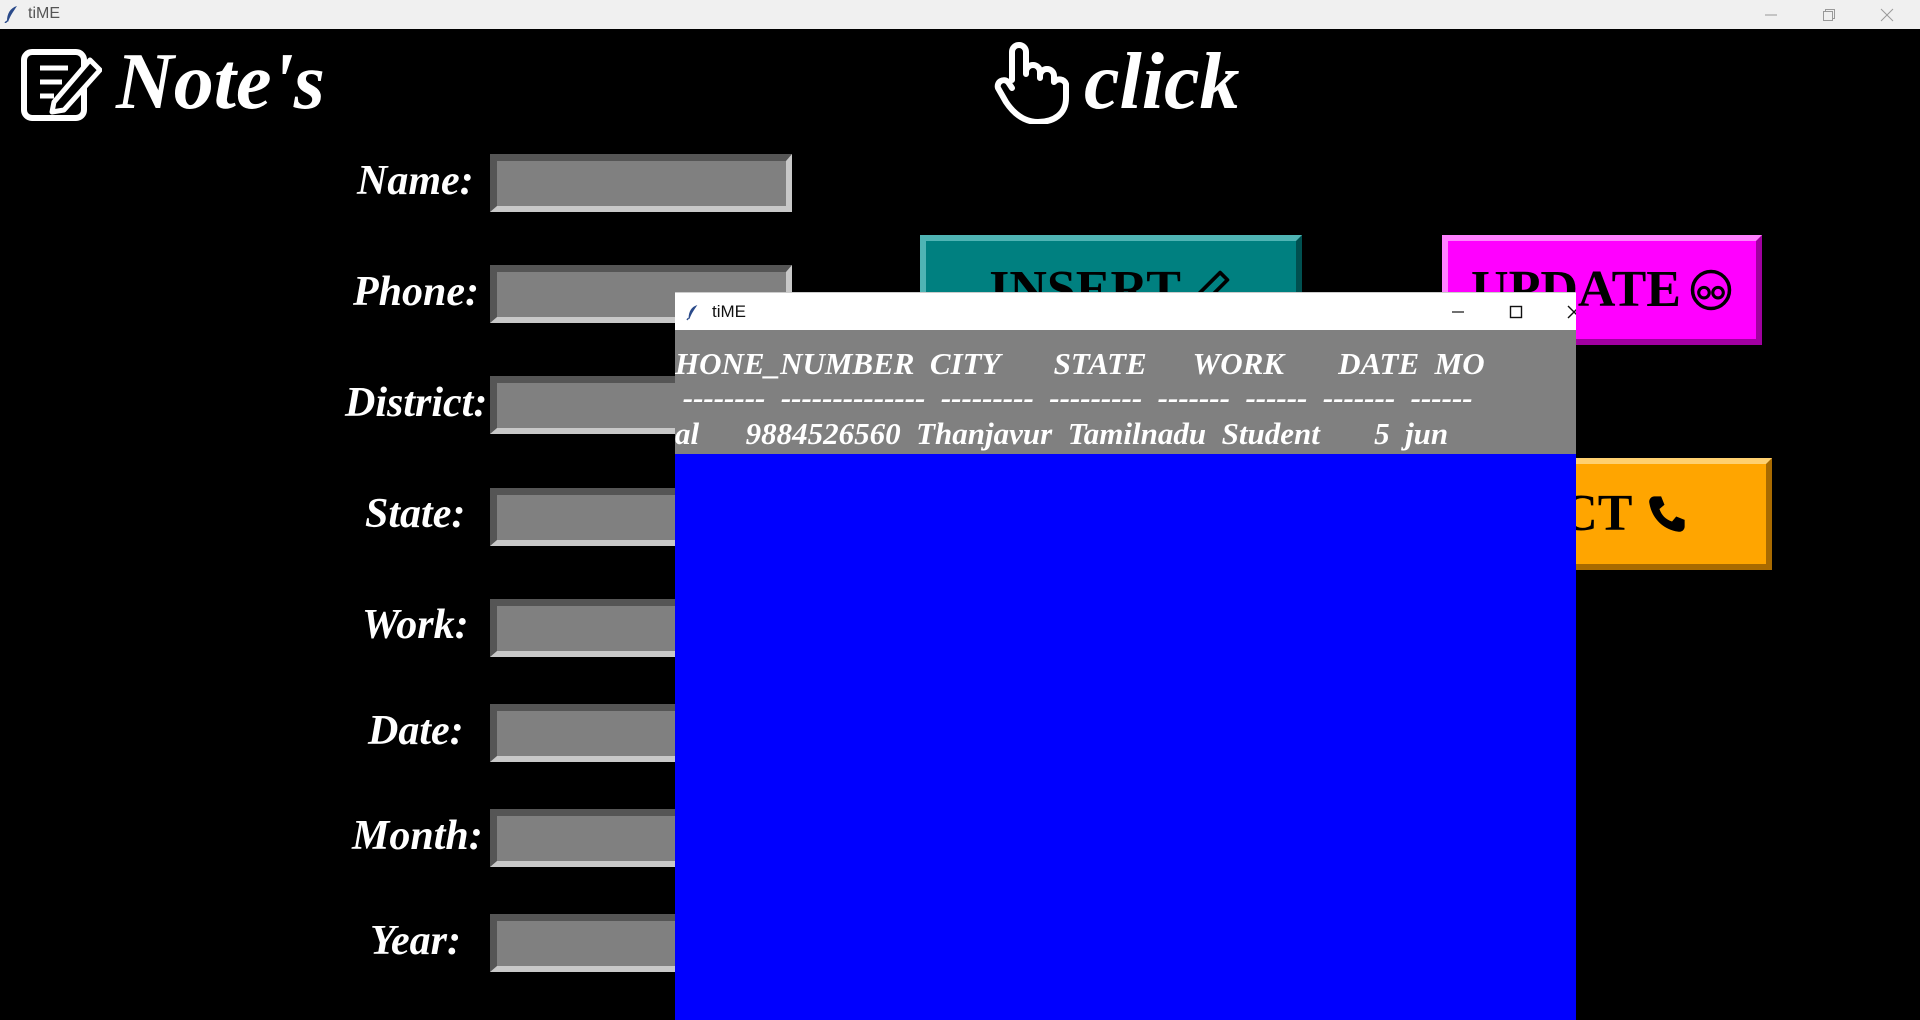 The image size is (1920, 1020). Describe the element at coordinates (1125, 311) in the screenshot. I see `popup-title-bar: tiME` at that location.